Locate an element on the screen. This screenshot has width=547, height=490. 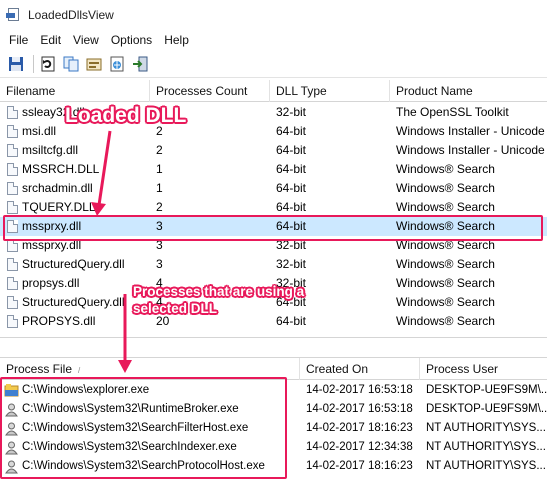
menu-help: Help is located at coordinates (176, 40).